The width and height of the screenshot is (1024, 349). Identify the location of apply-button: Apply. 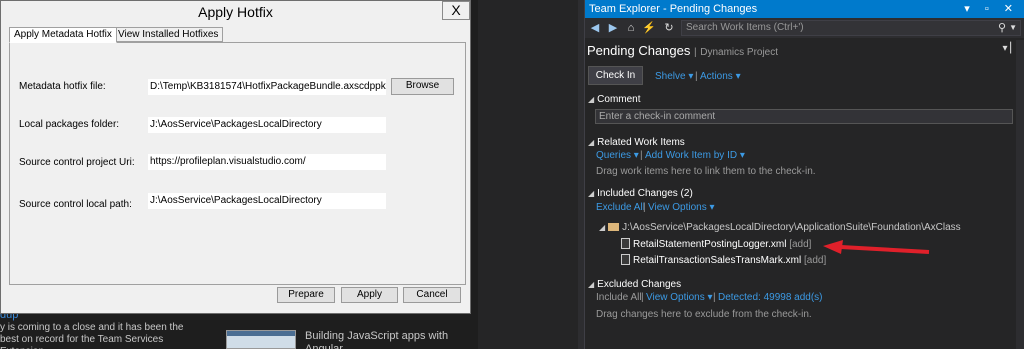
(369, 295).